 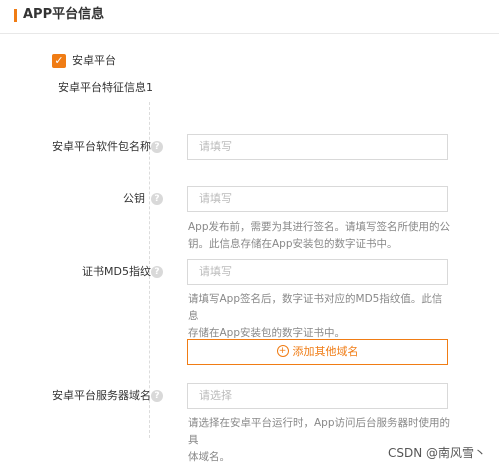 I want to click on title-accent-bar, so click(x=15, y=15).